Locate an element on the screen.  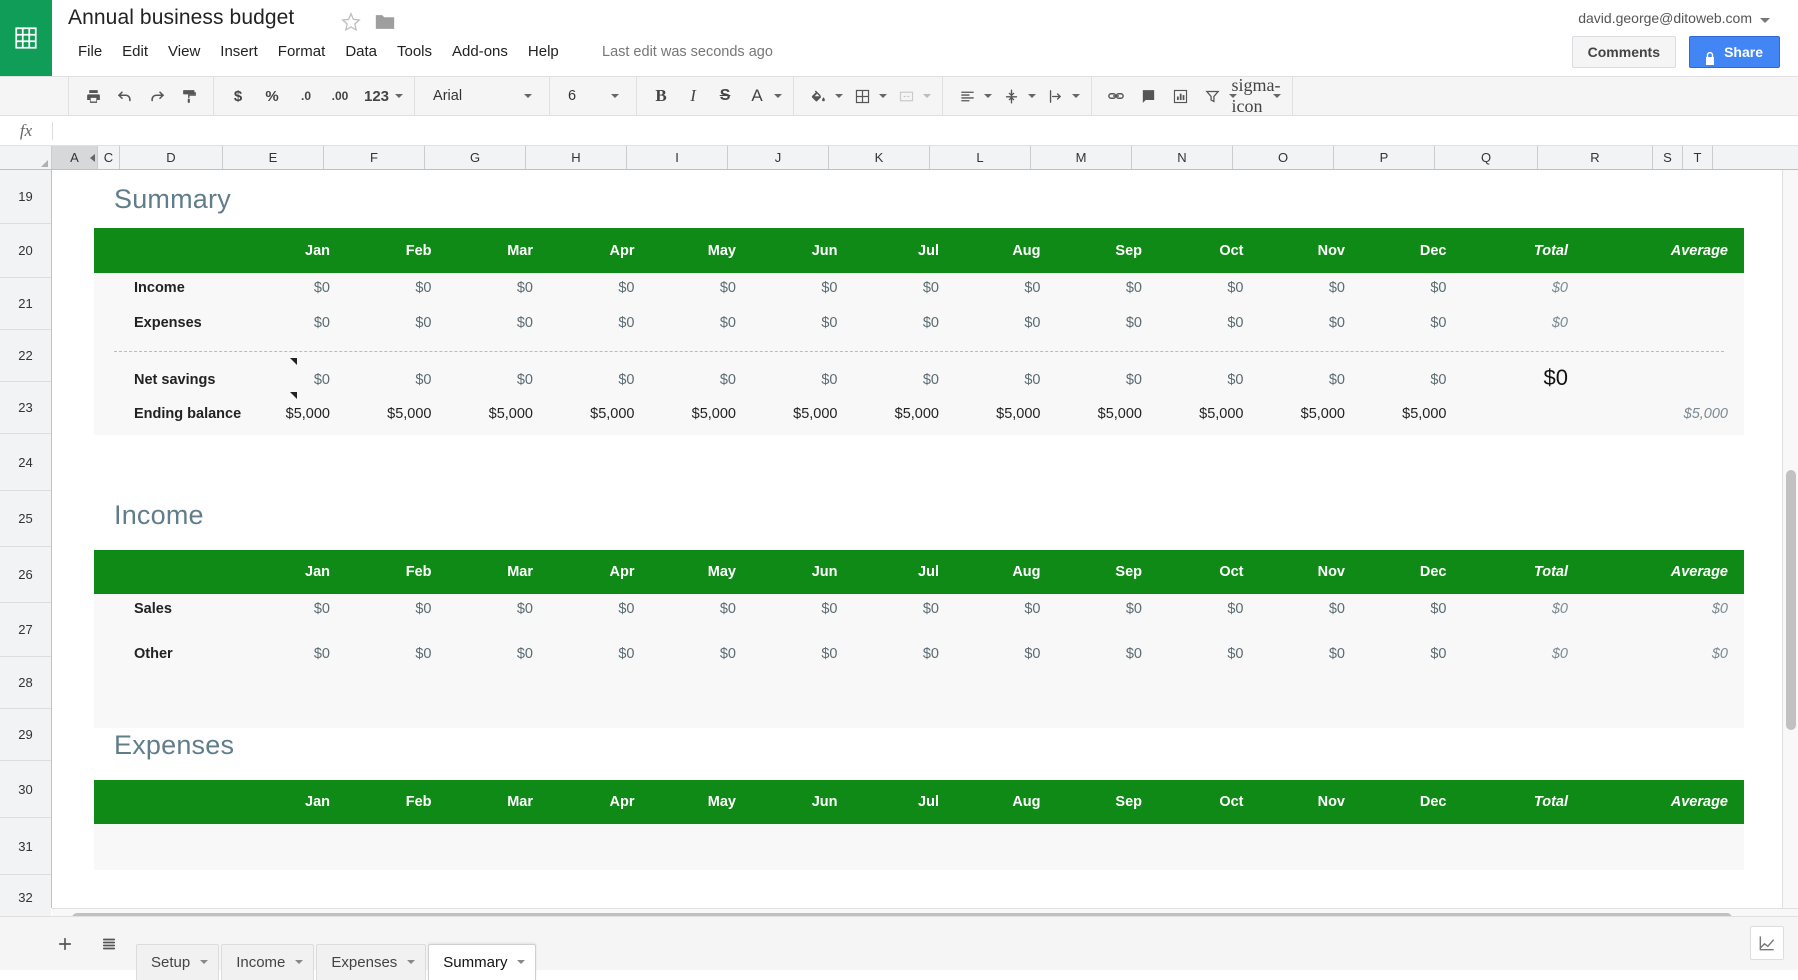
row-header-19: 19 is located at coordinates (25, 197).